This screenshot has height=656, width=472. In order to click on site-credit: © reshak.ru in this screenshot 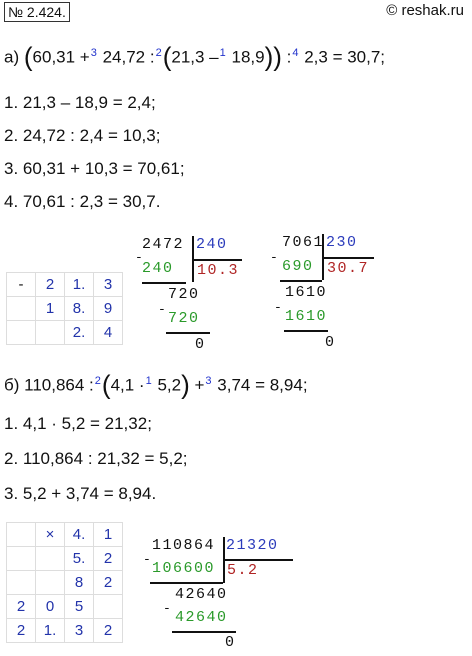, I will do `click(425, 10)`.